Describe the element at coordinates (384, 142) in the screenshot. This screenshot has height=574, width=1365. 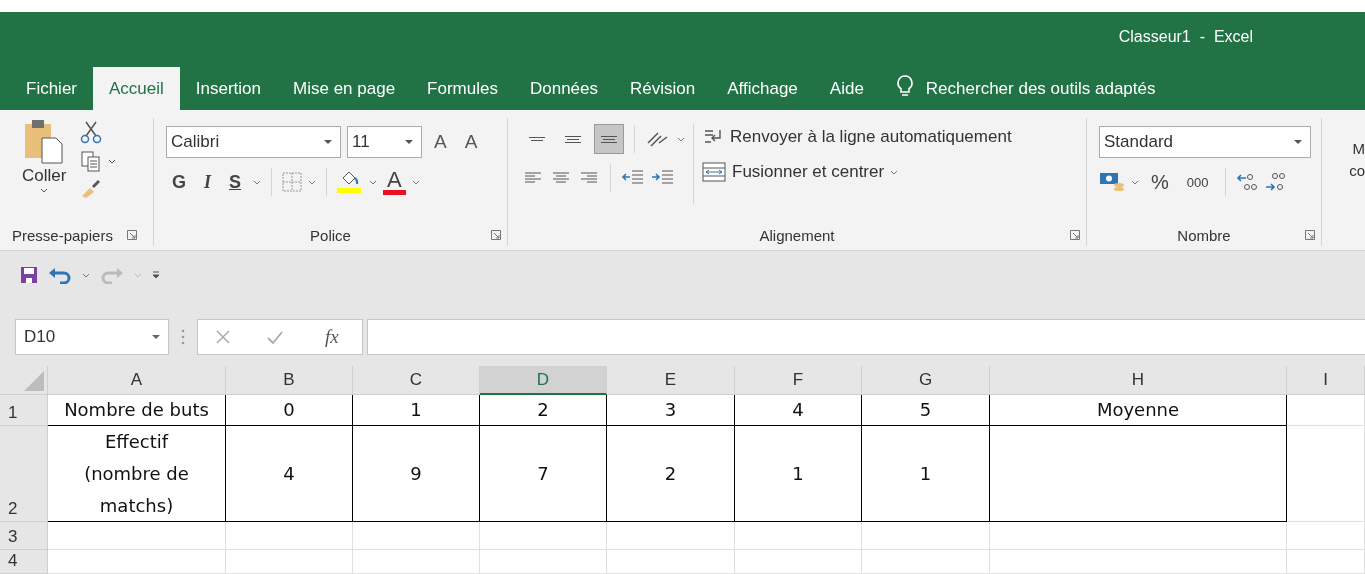
I see `font-size-dropdown: 11` at that location.